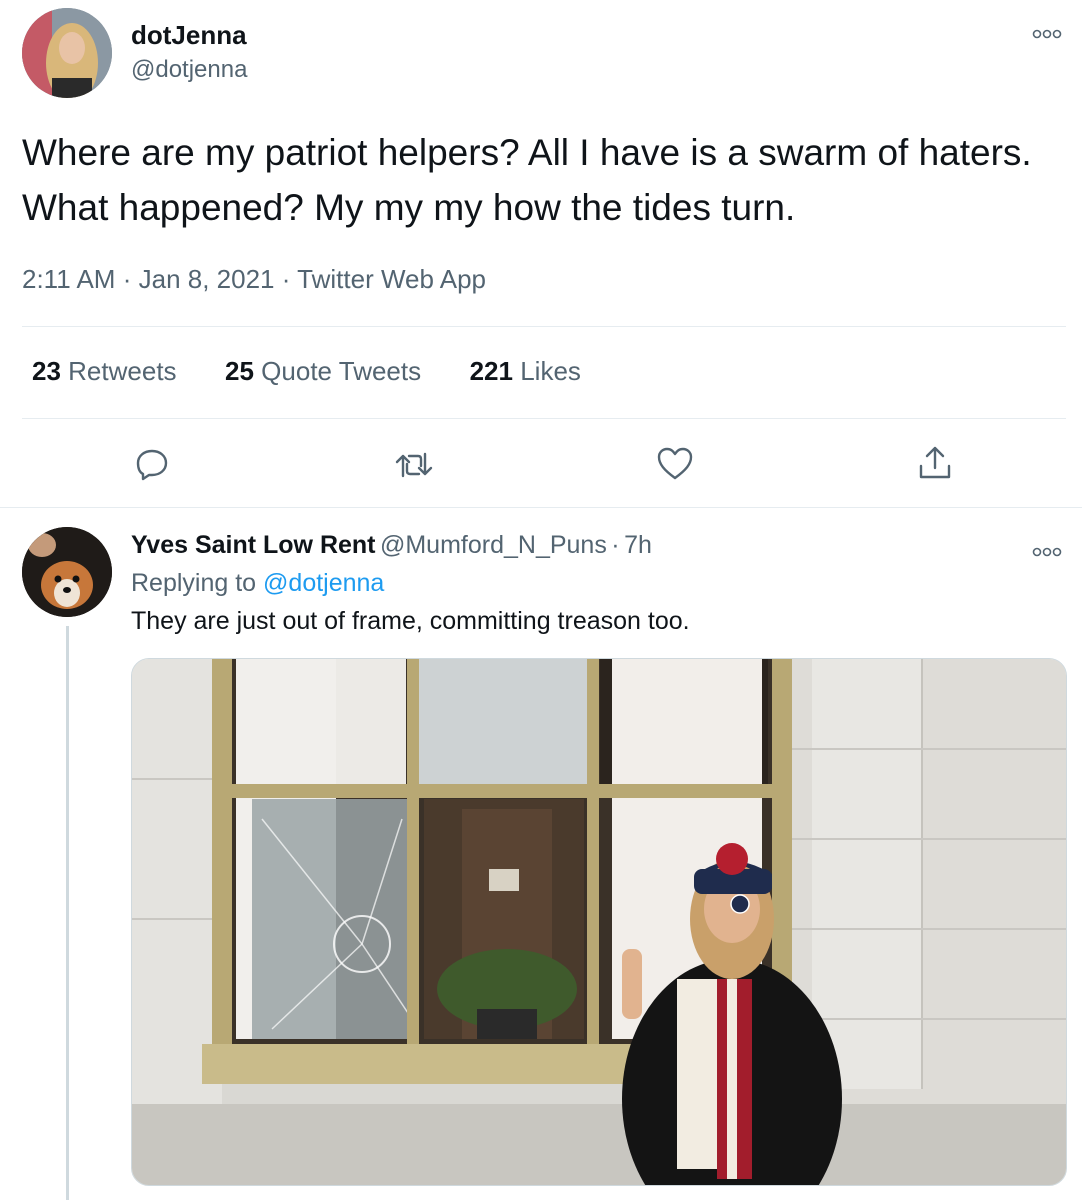 This screenshot has height=1200, width=1082. What do you see at coordinates (491, 371) in the screenshot?
I see `likes-count: 221` at bounding box center [491, 371].